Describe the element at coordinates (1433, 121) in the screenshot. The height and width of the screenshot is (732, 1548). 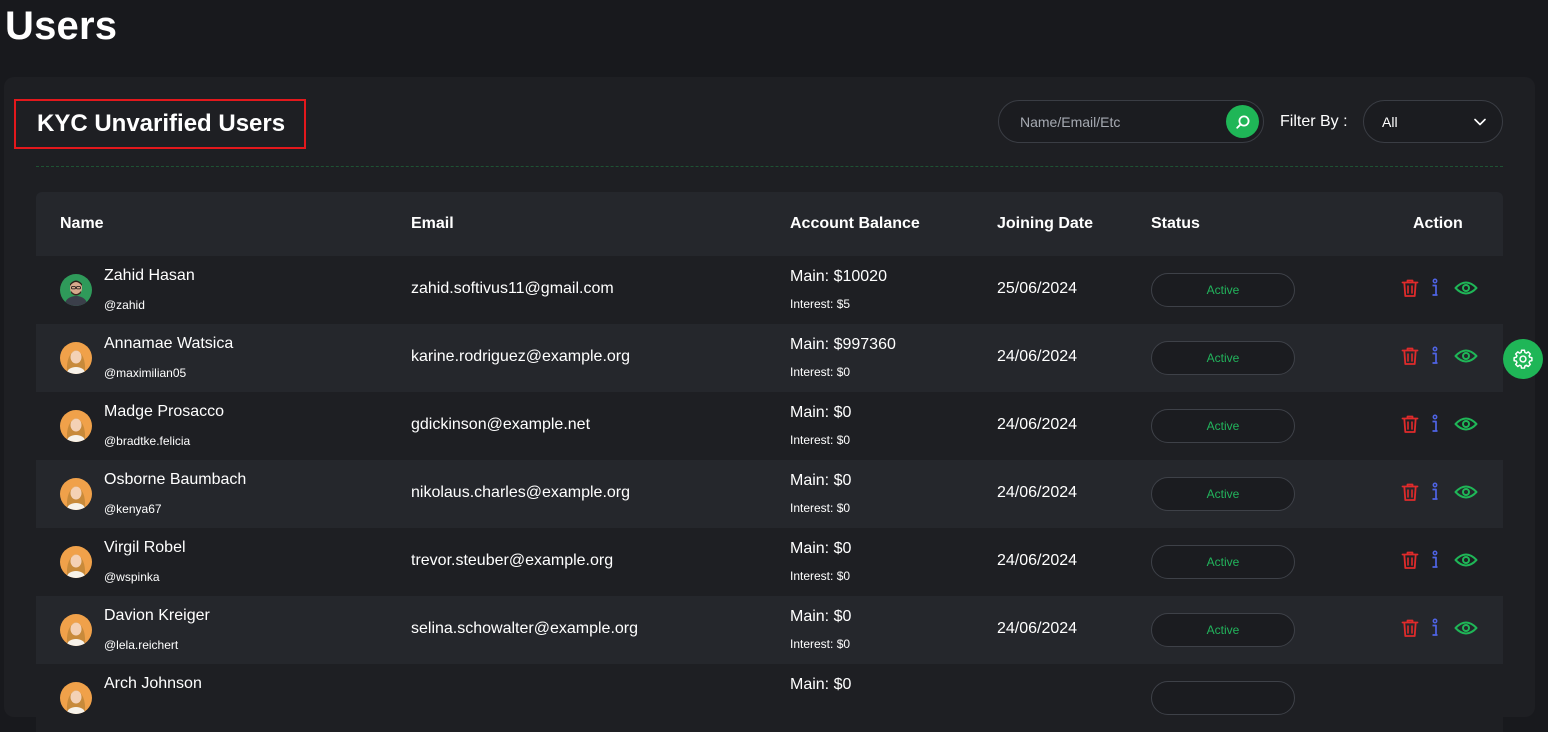
I see `filter-select: All` at that location.